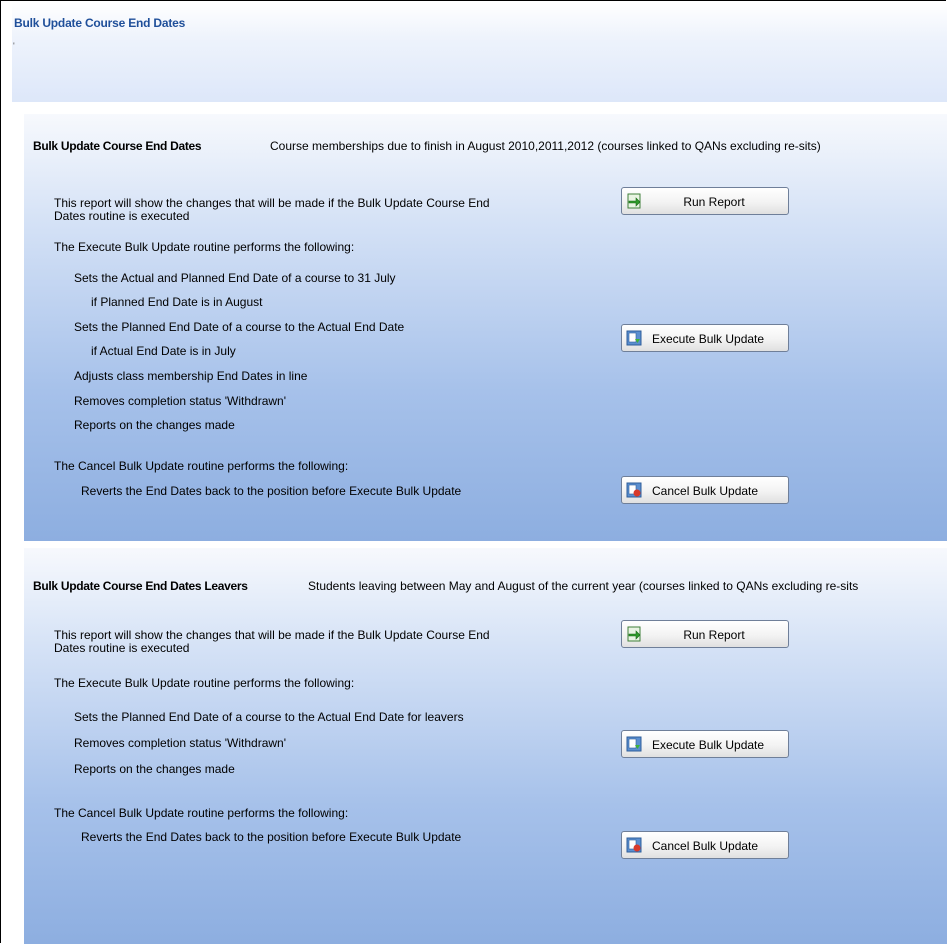 This screenshot has height=944, width=947. I want to click on panel-title: Bulk Update Course End Dates, so click(117, 146).